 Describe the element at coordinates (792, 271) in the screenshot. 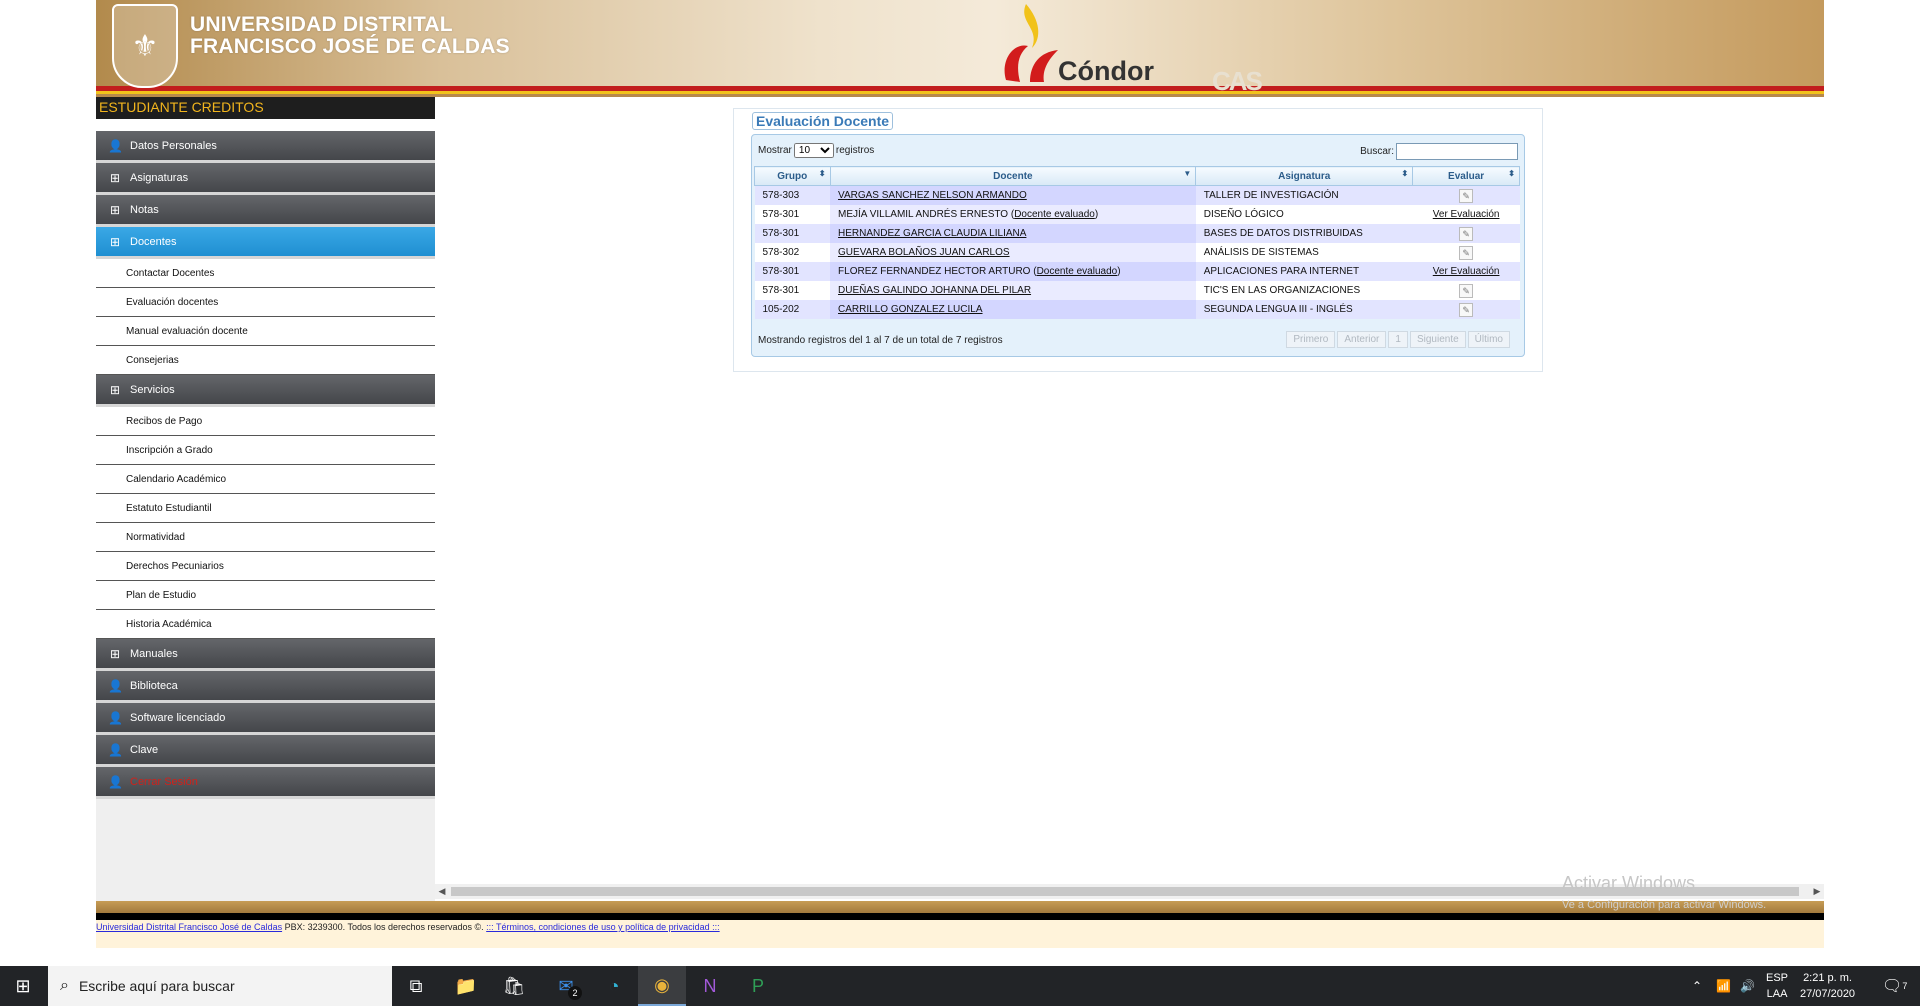

I see `cell-grupo: 578-301` at that location.